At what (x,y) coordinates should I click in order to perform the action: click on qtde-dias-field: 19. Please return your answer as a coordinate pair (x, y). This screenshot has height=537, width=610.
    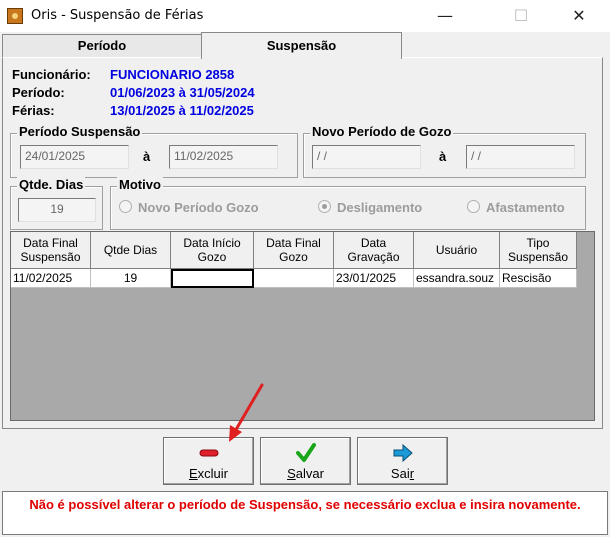
    Looking at the image, I should click on (57, 210).